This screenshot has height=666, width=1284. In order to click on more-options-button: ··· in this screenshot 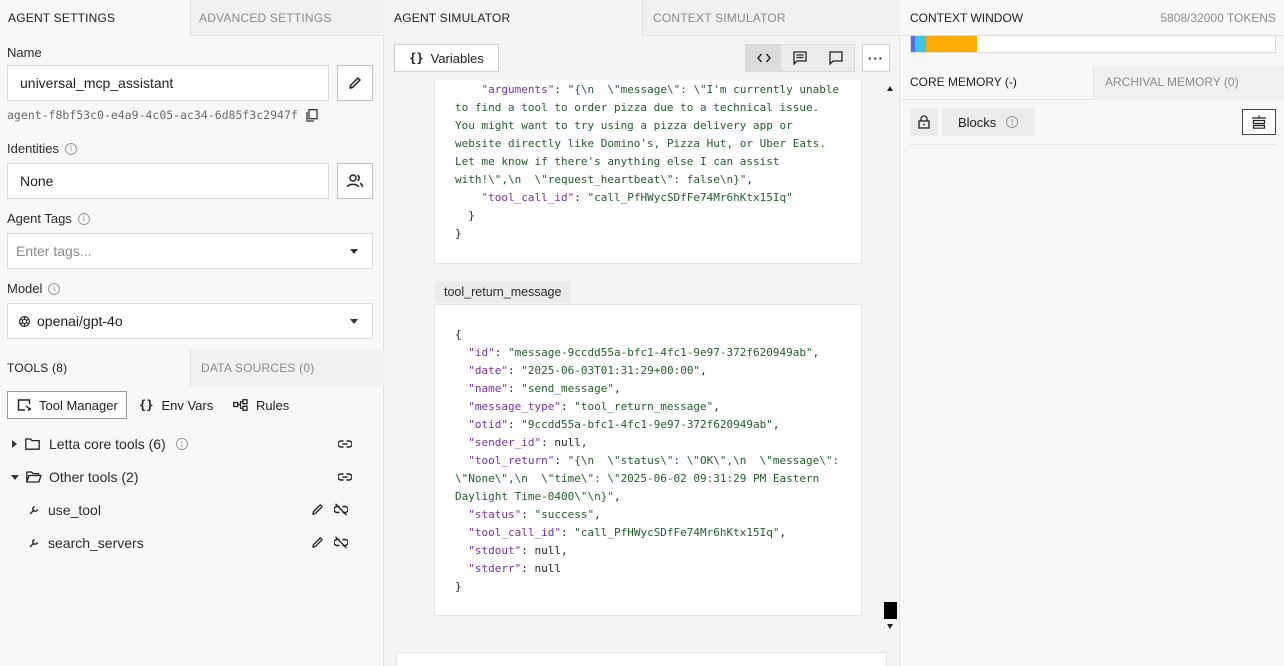, I will do `click(876, 58)`.